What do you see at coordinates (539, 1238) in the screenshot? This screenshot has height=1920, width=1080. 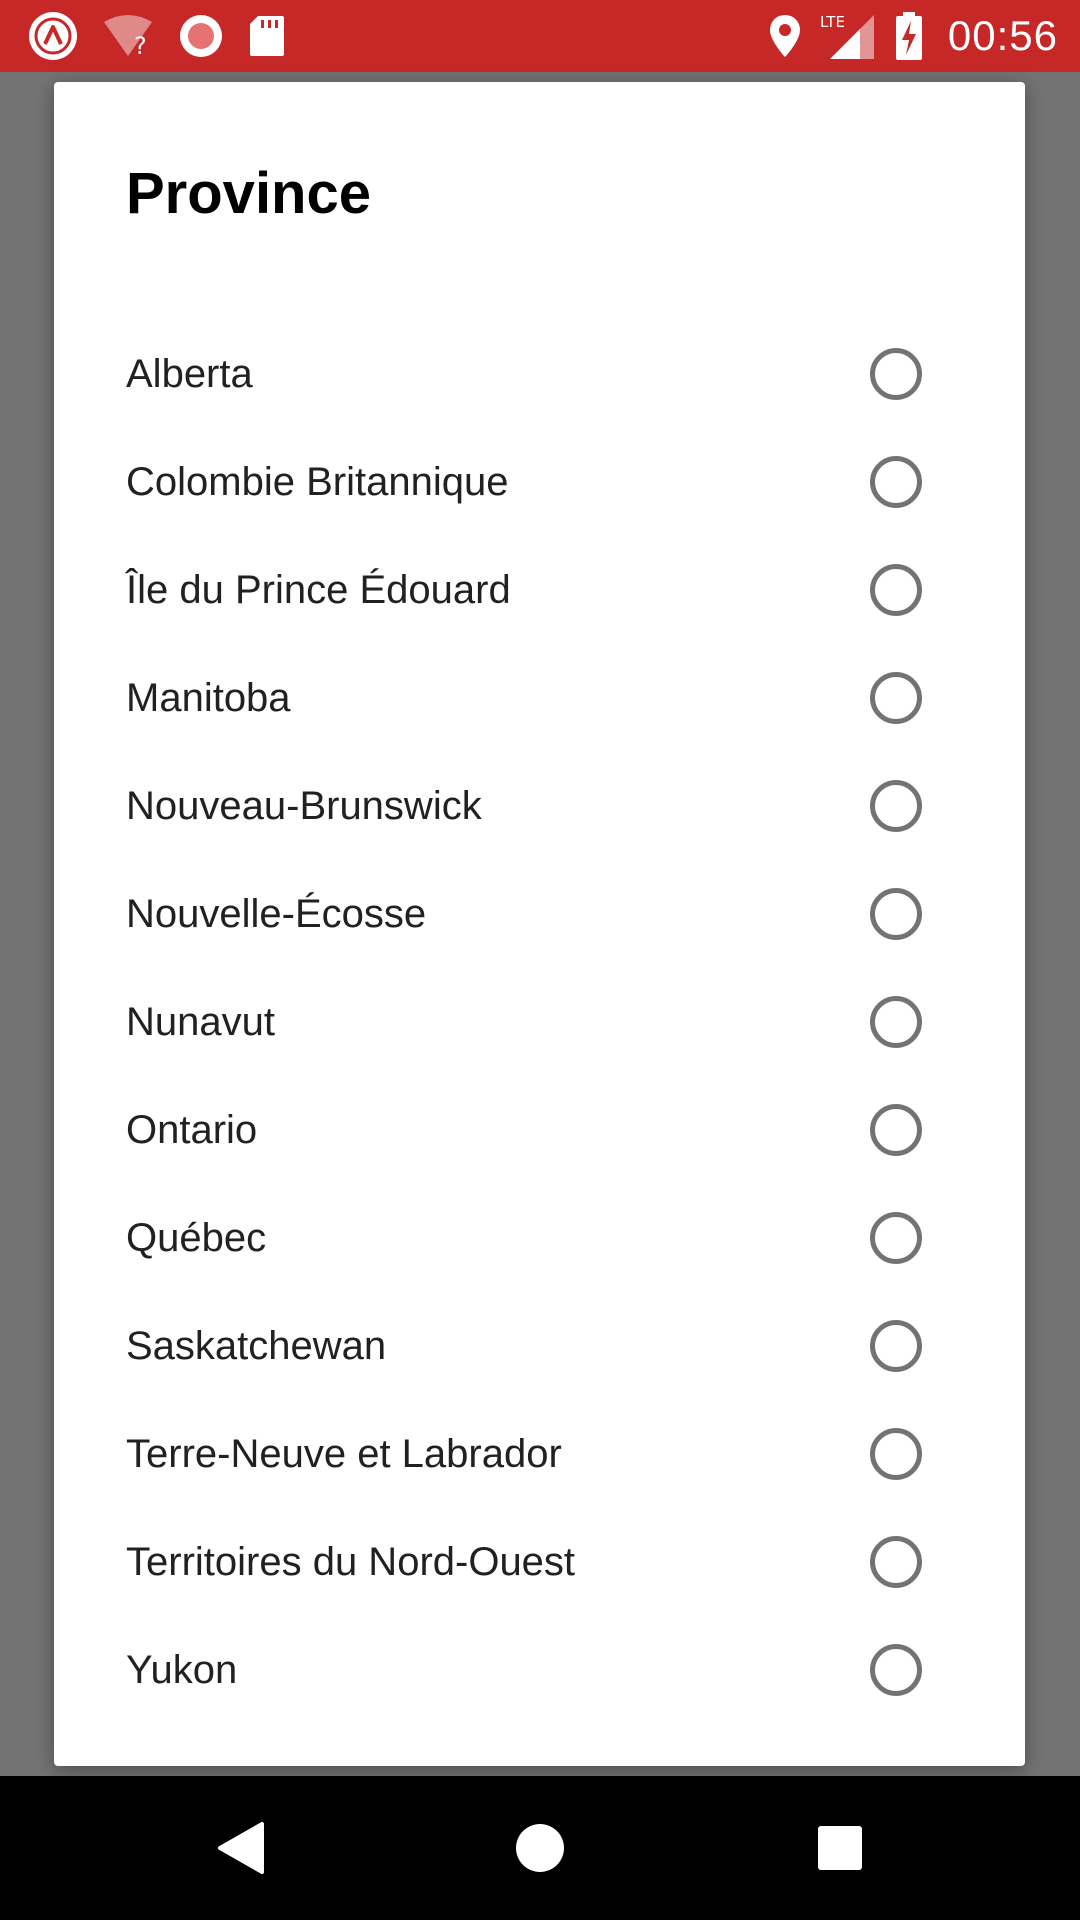 I see `province-option: Québec` at bounding box center [539, 1238].